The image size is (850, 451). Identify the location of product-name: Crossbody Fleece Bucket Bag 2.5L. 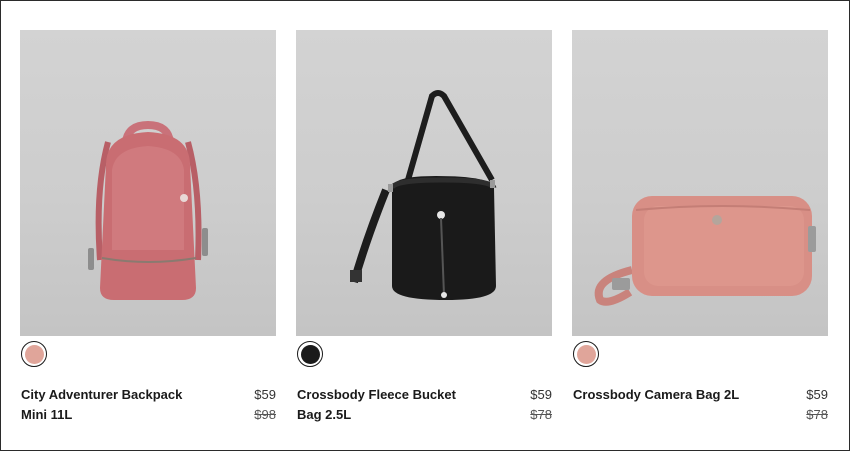
(389, 405).